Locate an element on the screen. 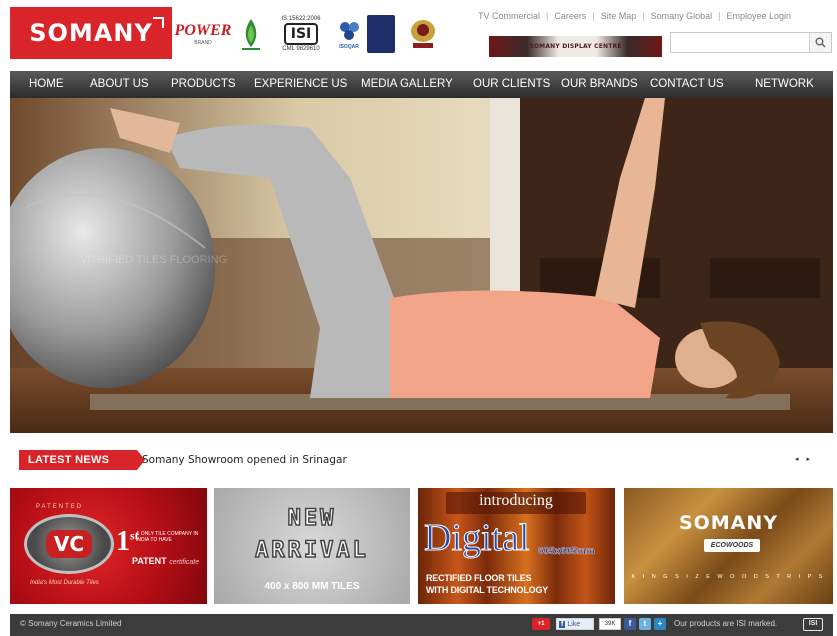 This screenshot has height=636, width=837. nav-home: HOME is located at coordinates (46, 84).